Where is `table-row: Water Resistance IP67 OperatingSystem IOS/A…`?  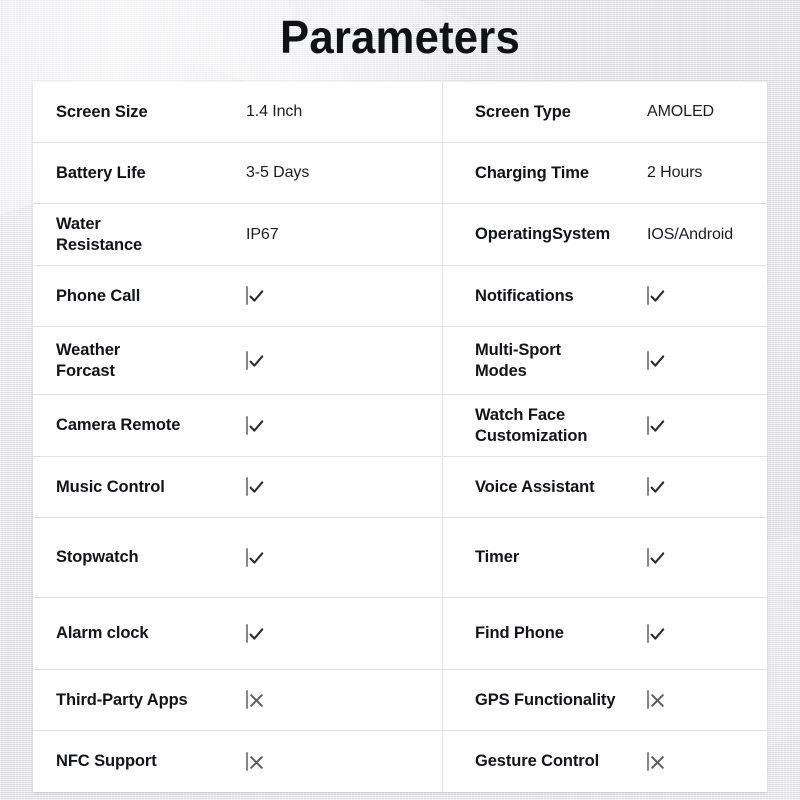 table-row: Water Resistance IP67 OperatingSystem IOS/A… is located at coordinates (400, 235).